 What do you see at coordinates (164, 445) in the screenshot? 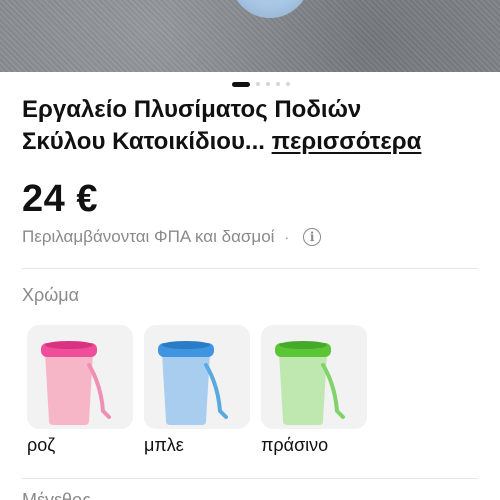
I see `color-option-label: μπλε` at bounding box center [164, 445].